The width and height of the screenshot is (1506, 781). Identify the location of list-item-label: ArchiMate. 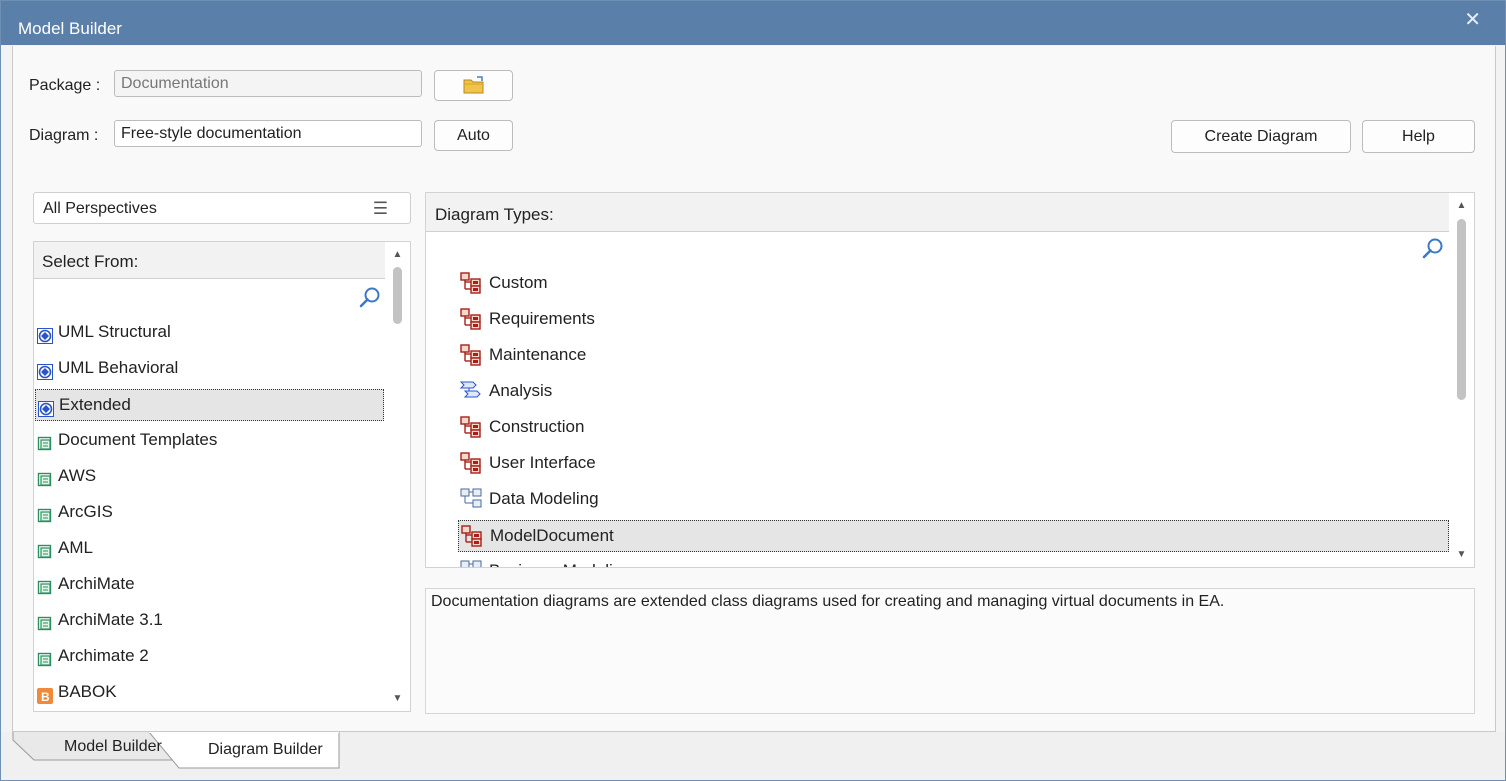
(96, 583).